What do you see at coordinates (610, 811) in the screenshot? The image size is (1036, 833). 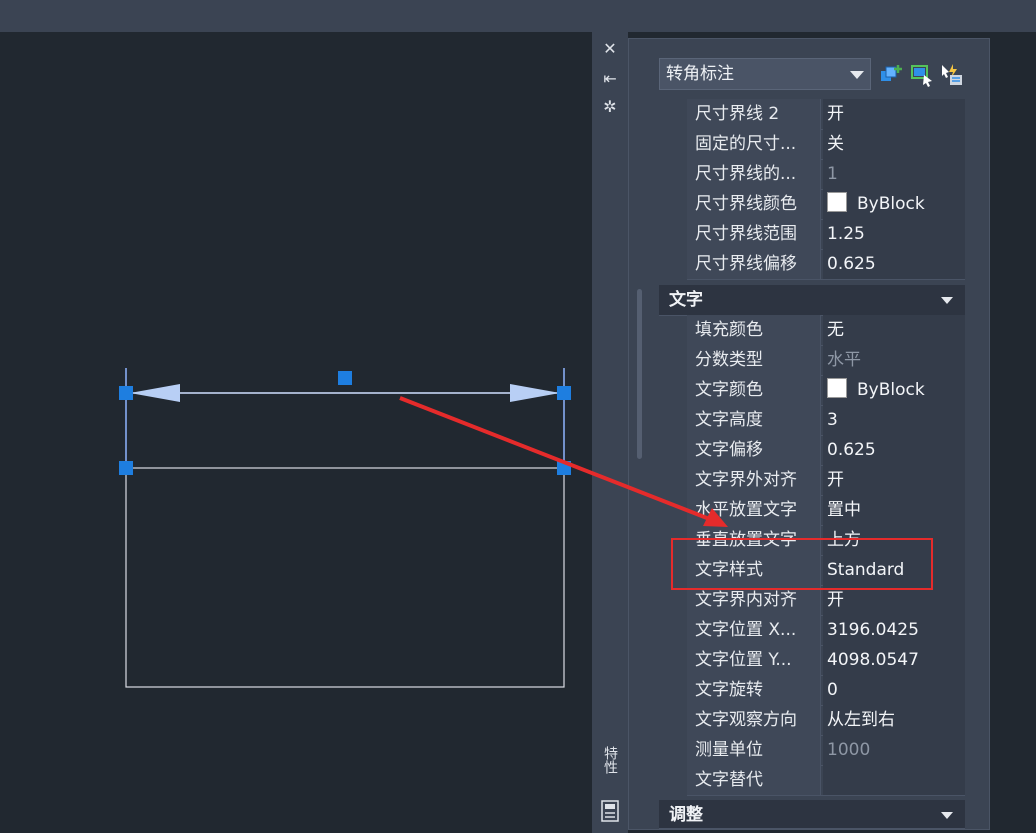 I see `calculator-icon` at bounding box center [610, 811].